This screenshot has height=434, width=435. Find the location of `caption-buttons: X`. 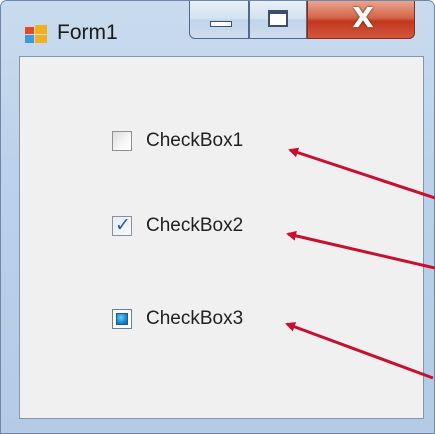

caption-buttons: X is located at coordinates (312, 20).